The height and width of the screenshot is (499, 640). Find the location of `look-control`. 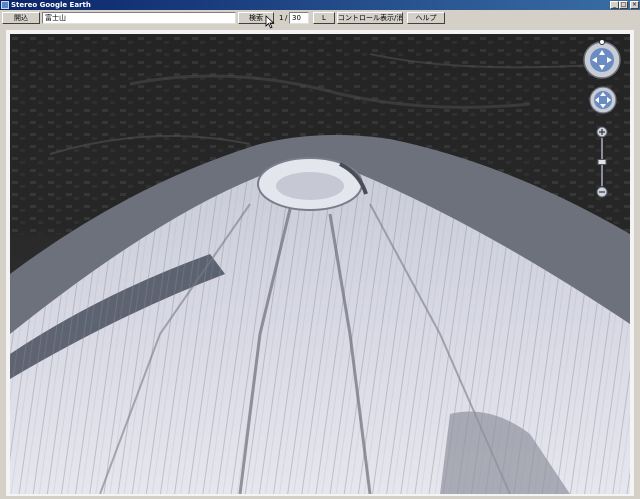

look-control is located at coordinates (602, 60).